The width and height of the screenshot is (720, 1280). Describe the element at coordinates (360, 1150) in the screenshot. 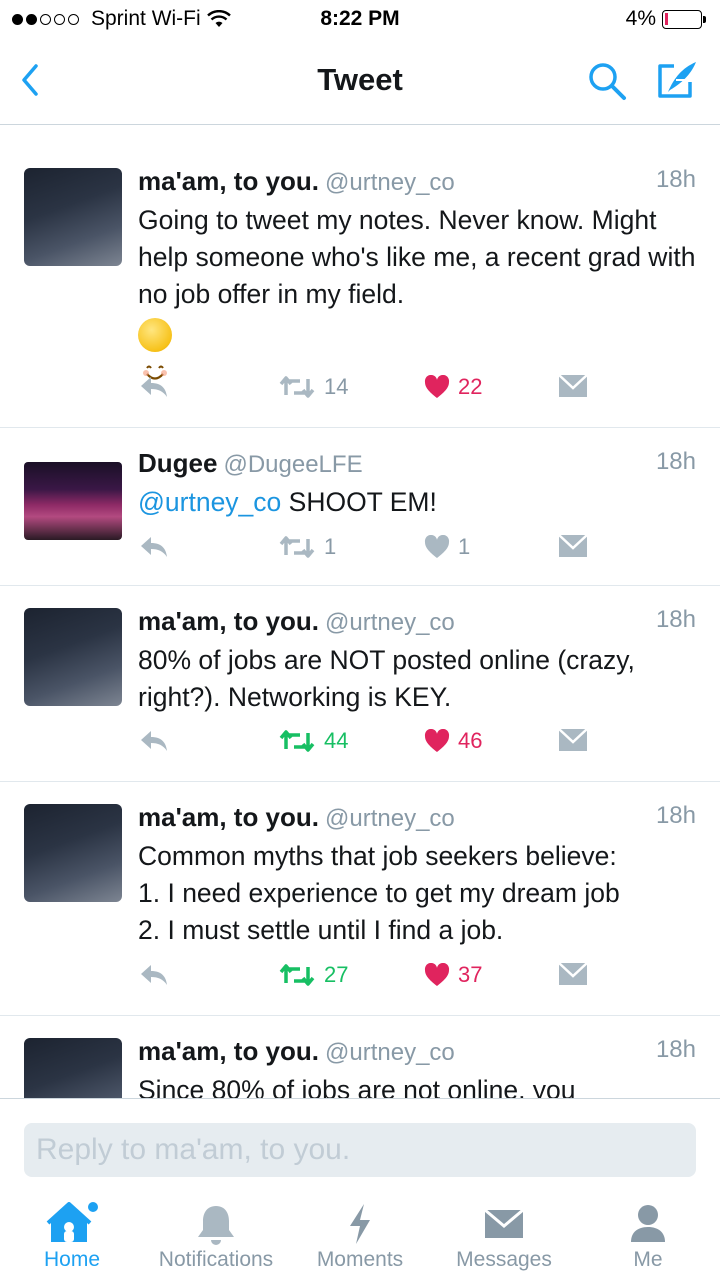

I see `reply-input` at that location.